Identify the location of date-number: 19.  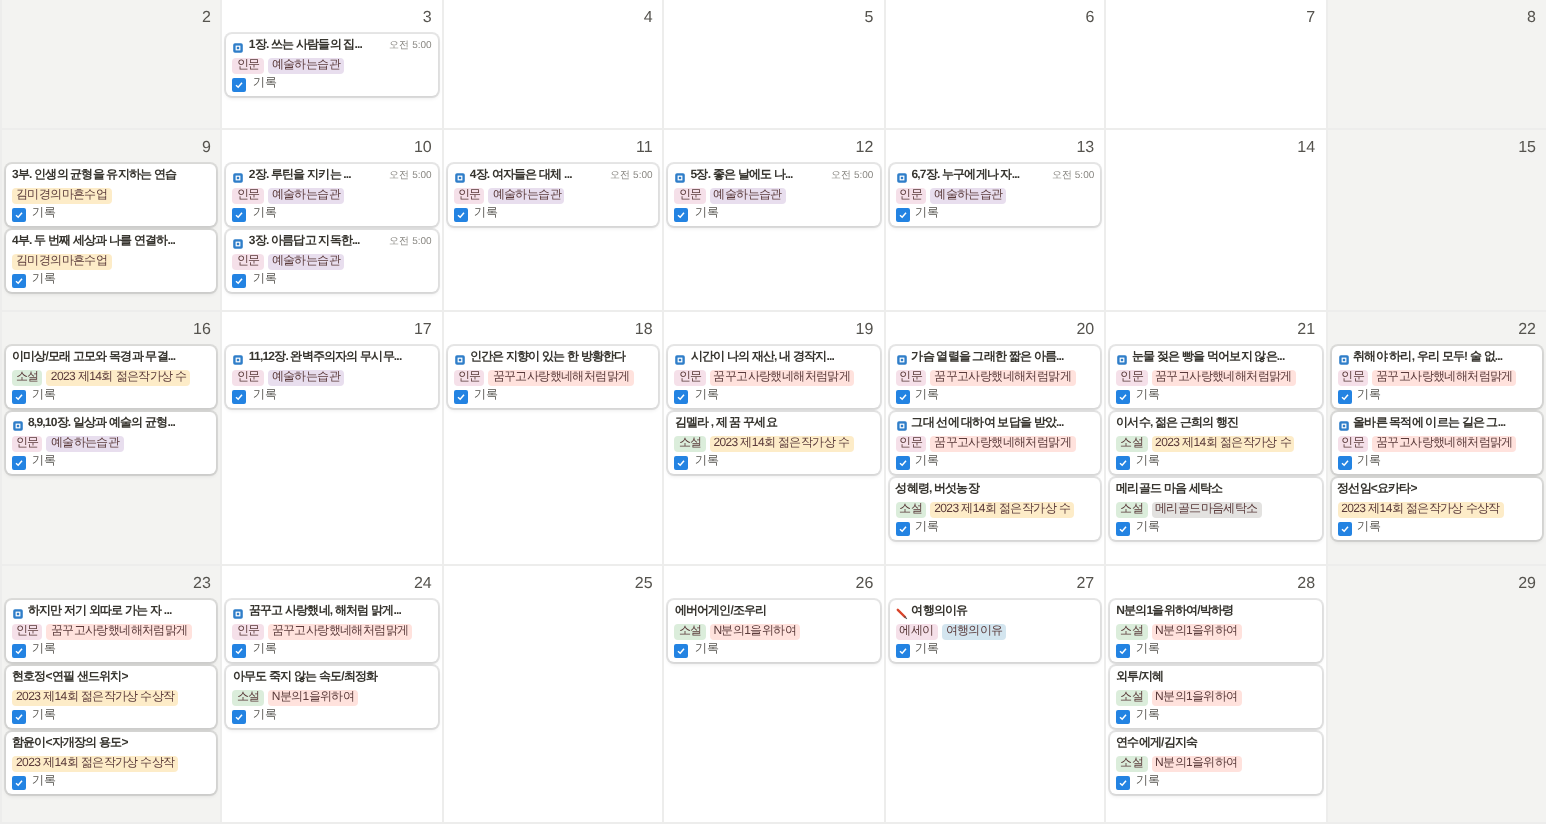
(864, 329).